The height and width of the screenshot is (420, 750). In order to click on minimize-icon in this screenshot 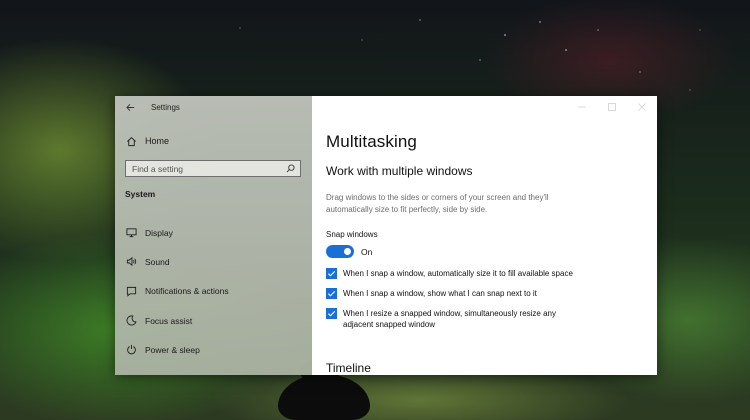, I will do `click(582, 107)`.